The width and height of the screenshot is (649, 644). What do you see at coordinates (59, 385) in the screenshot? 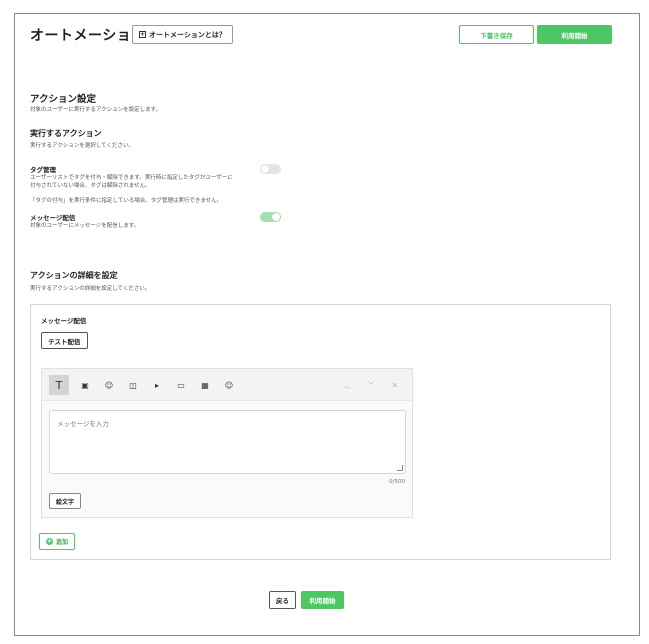
I see `text-icon: T` at bounding box center [59, 385].